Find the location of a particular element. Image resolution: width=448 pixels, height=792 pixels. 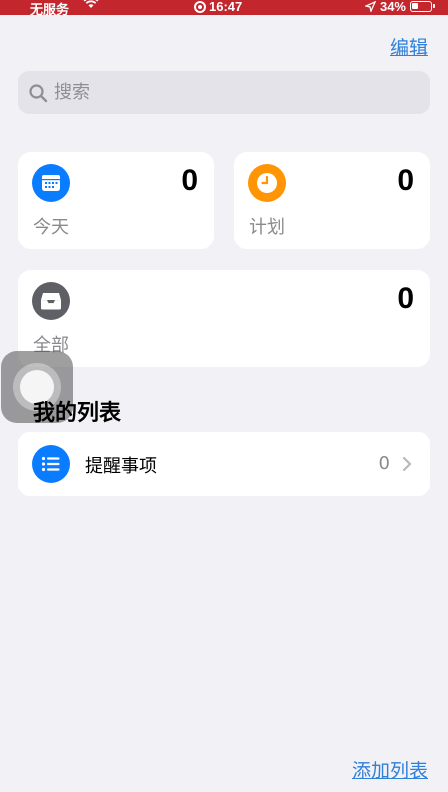

tray-icon is located at coordinates (51, 301).